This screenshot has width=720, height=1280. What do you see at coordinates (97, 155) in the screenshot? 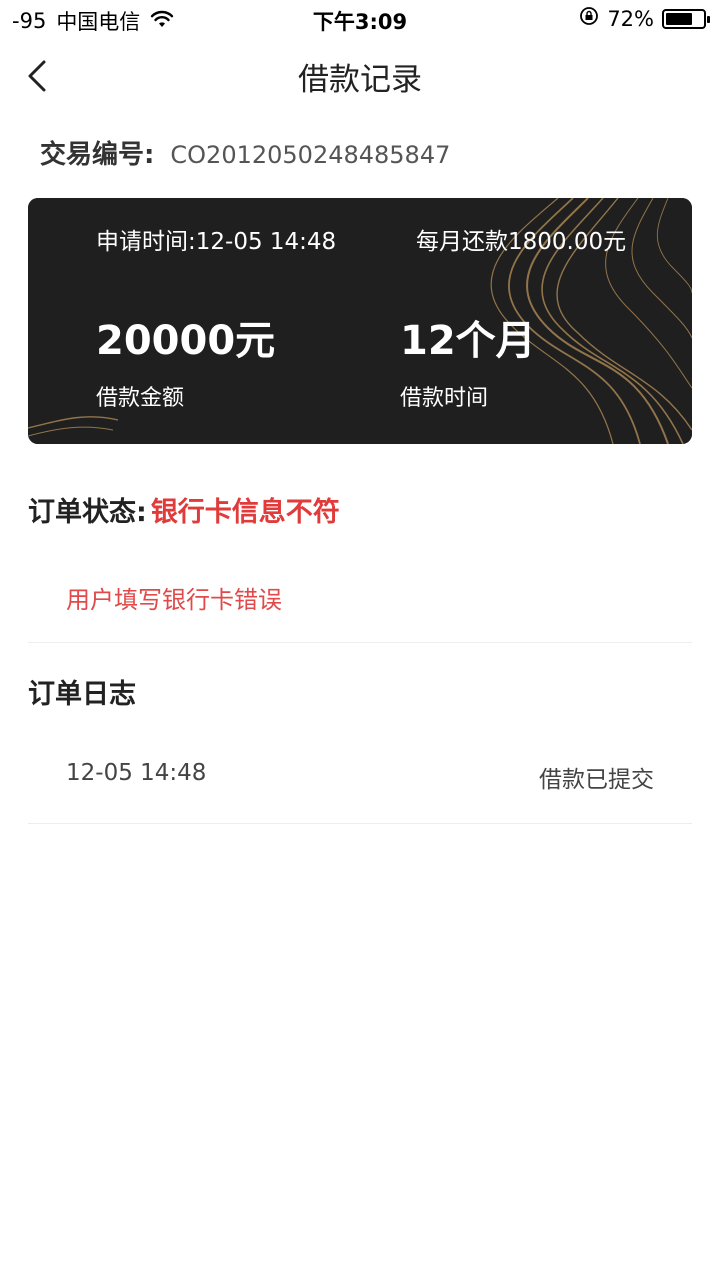
I see `transaction-label: 交易编号:` at bounding box center [97, 155].